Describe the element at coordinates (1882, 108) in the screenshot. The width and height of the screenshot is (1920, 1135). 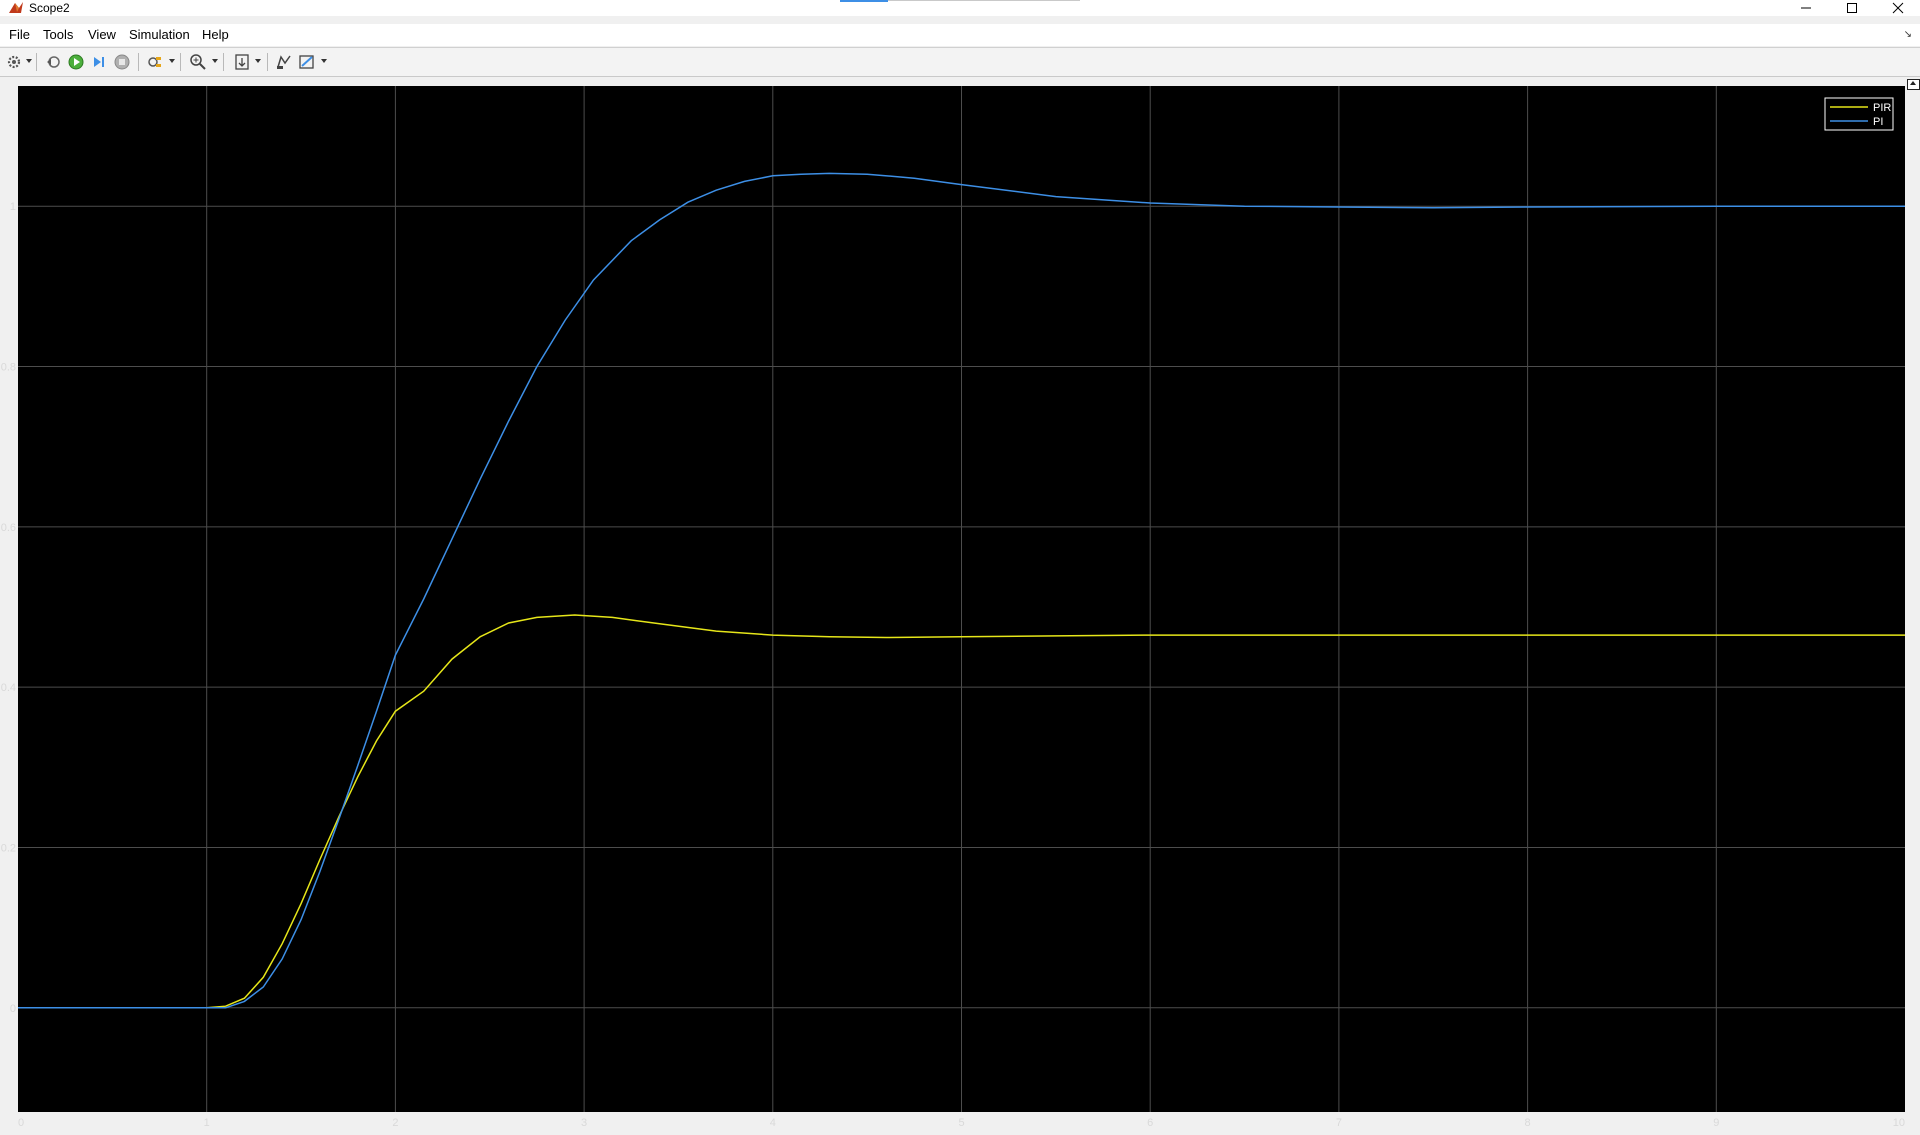
I see `legend-label-pir: PIR` at that location.